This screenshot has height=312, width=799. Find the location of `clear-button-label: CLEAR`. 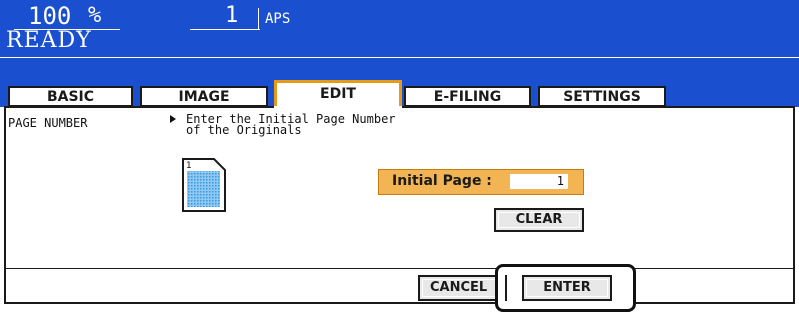

clear-button-label: CLEAR is located at coordinates (539, 219).